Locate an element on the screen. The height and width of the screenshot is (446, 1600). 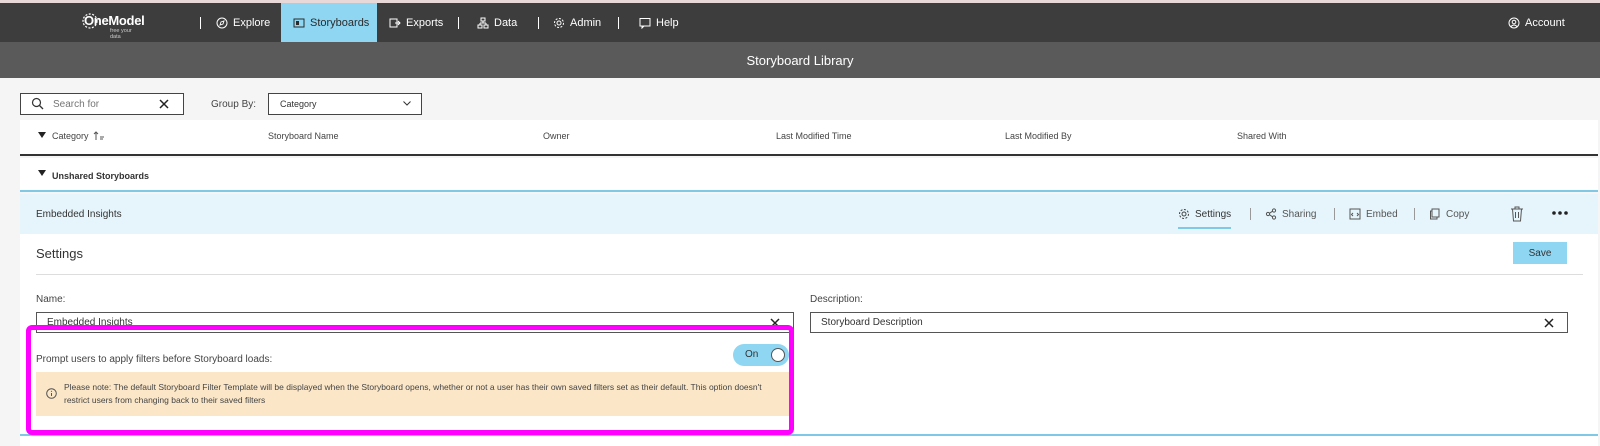
nav-data-label: Data is located at coordinates (506, 22).